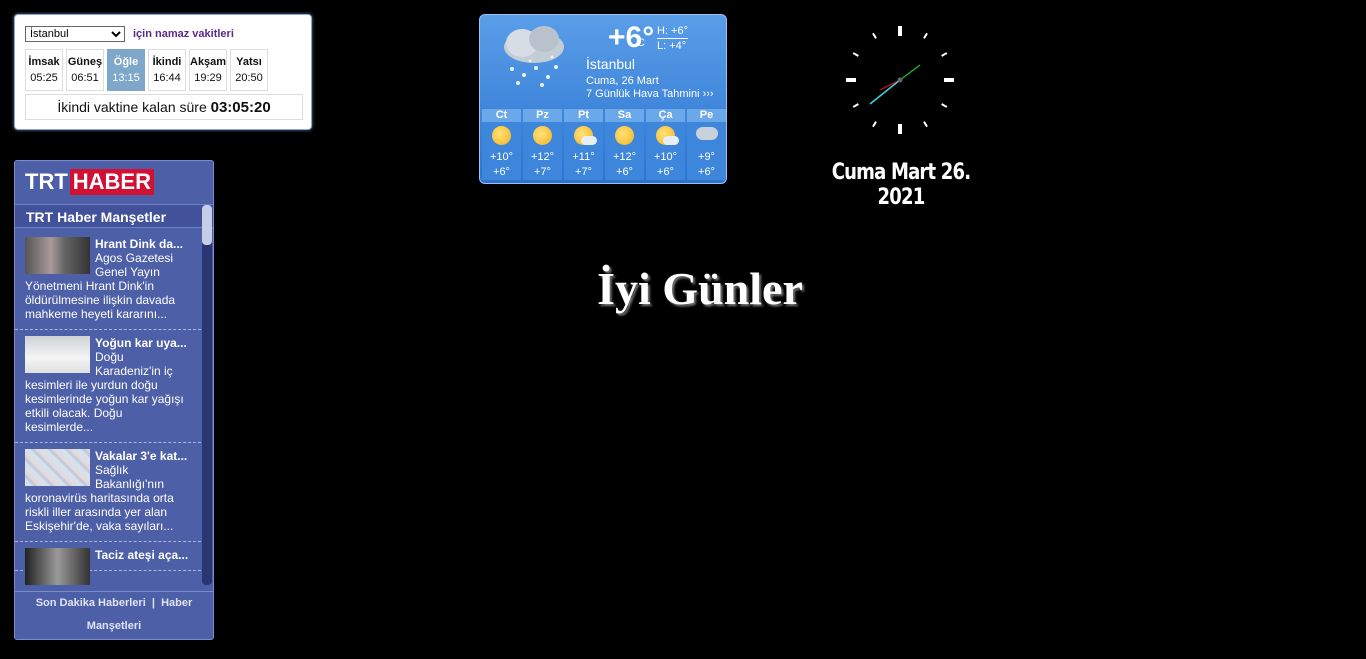  I want to click on prayer-name: Yatsı, so click(249, 62).